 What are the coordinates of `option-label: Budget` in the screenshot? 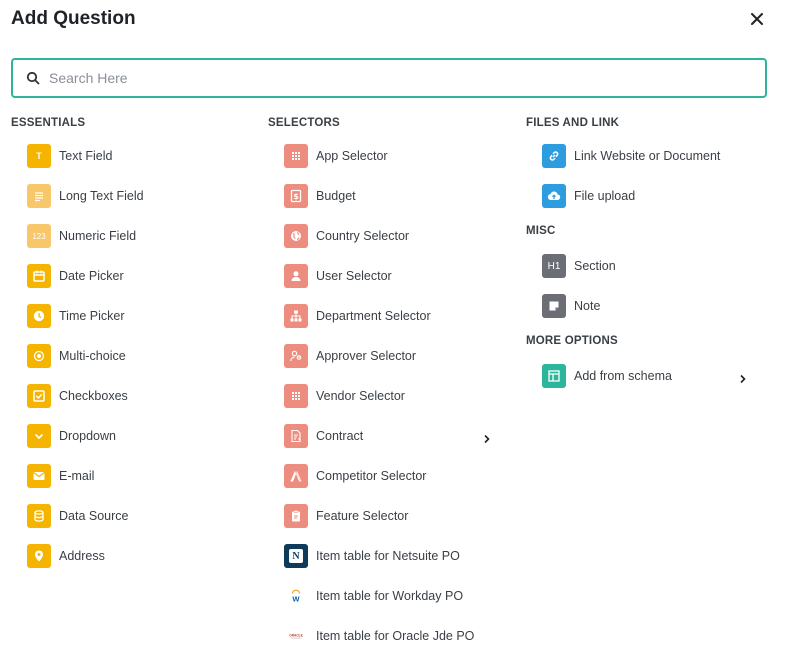 It's located at (336, 196).